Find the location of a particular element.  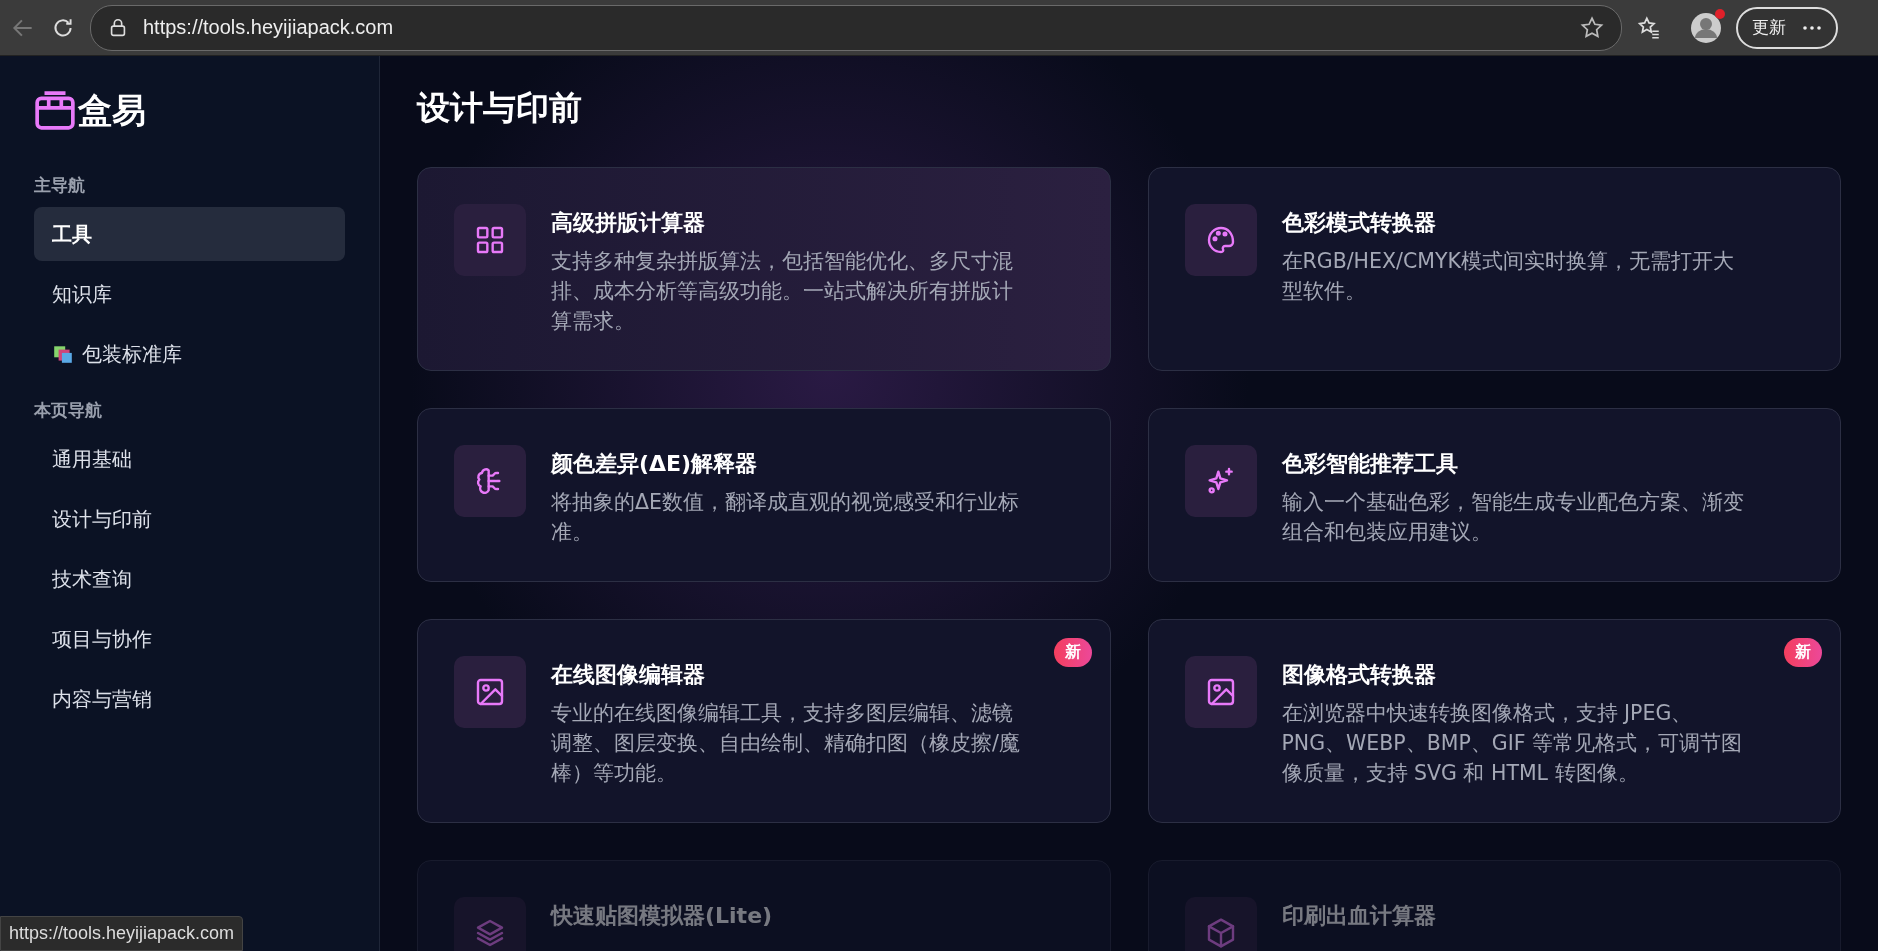

tool-card: 图像格式转换器 在浏览器中快速转换图像格式，支持 JPEG、PNG、WEBP、BMP、GIF 等常见格式，可调节图像质量，支持 SVG 和 HTML 转图像。 新 is located at coordinates (1494, 721).